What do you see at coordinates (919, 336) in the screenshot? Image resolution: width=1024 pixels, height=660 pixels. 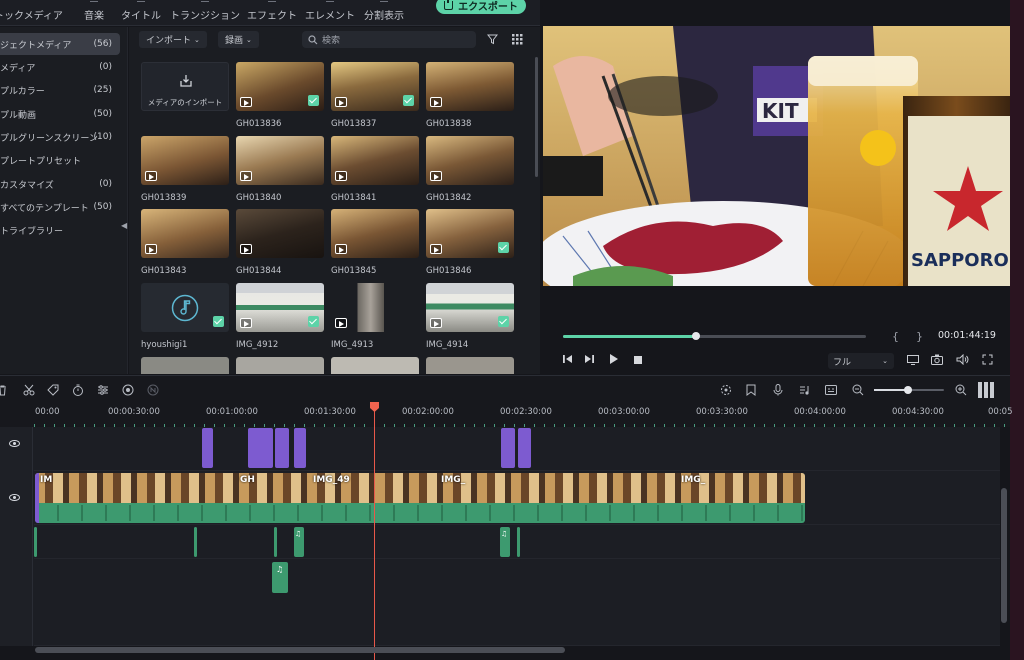 I see `mark-out-button: }` at bounding box center [919, 336].